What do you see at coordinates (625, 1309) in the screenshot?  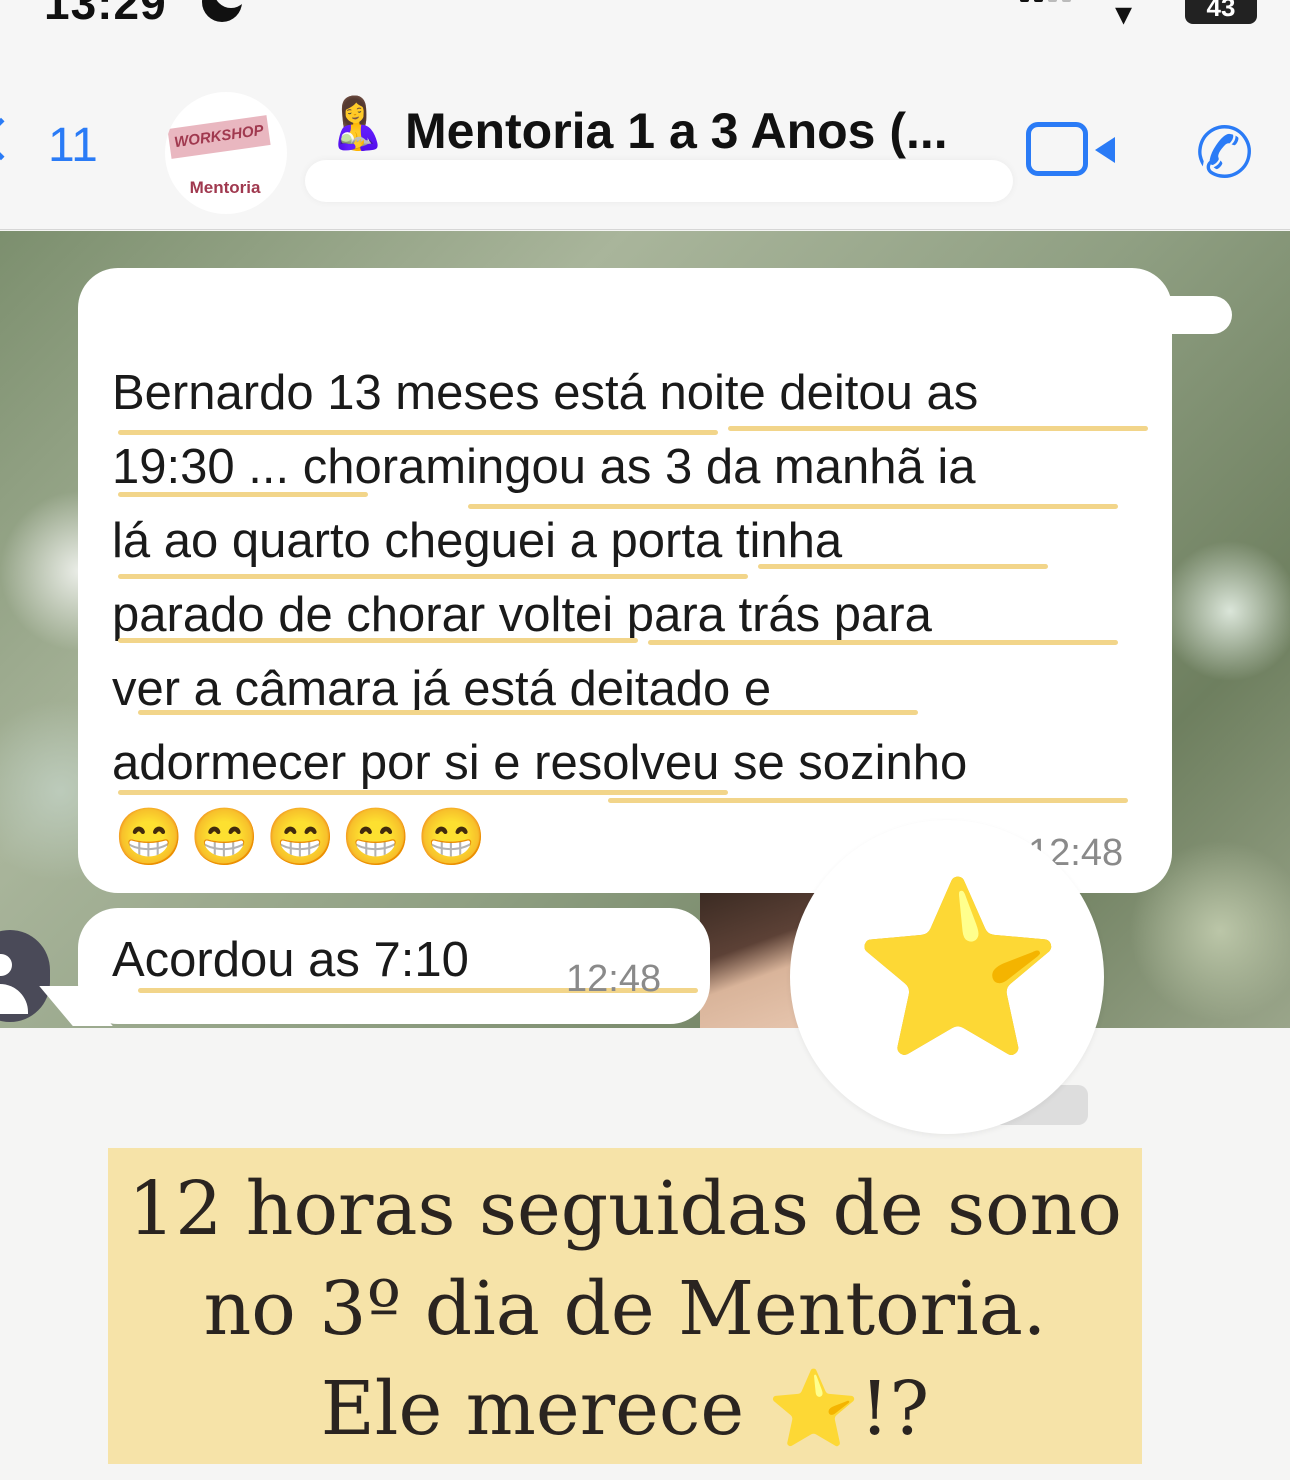 I see `caption-line: no 3º dia de Mentoria.` at bounding box center [625, 1309].